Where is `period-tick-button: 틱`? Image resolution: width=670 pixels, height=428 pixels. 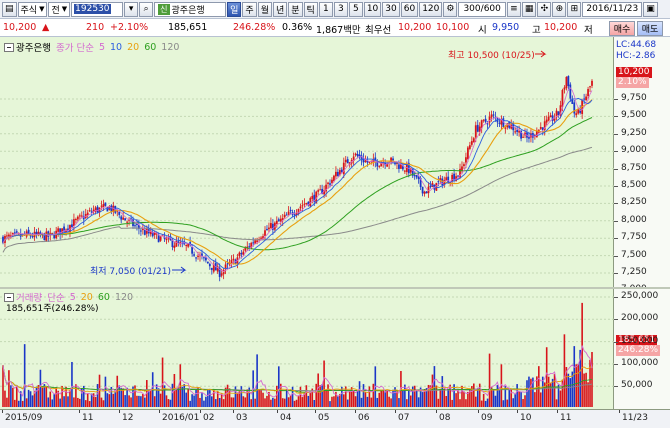
period-tick-button: 틱 is located at coordinates (310, 9).